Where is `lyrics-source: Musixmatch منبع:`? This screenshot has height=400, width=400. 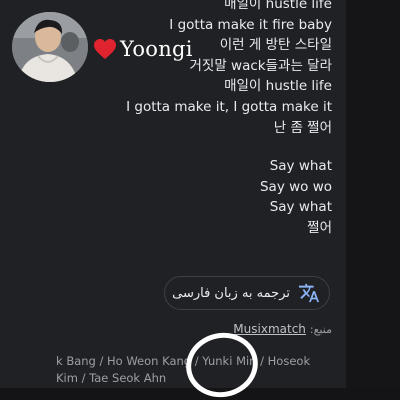 lyrics-source: Musixmatch منبع: is located at coordinates (282, 329).